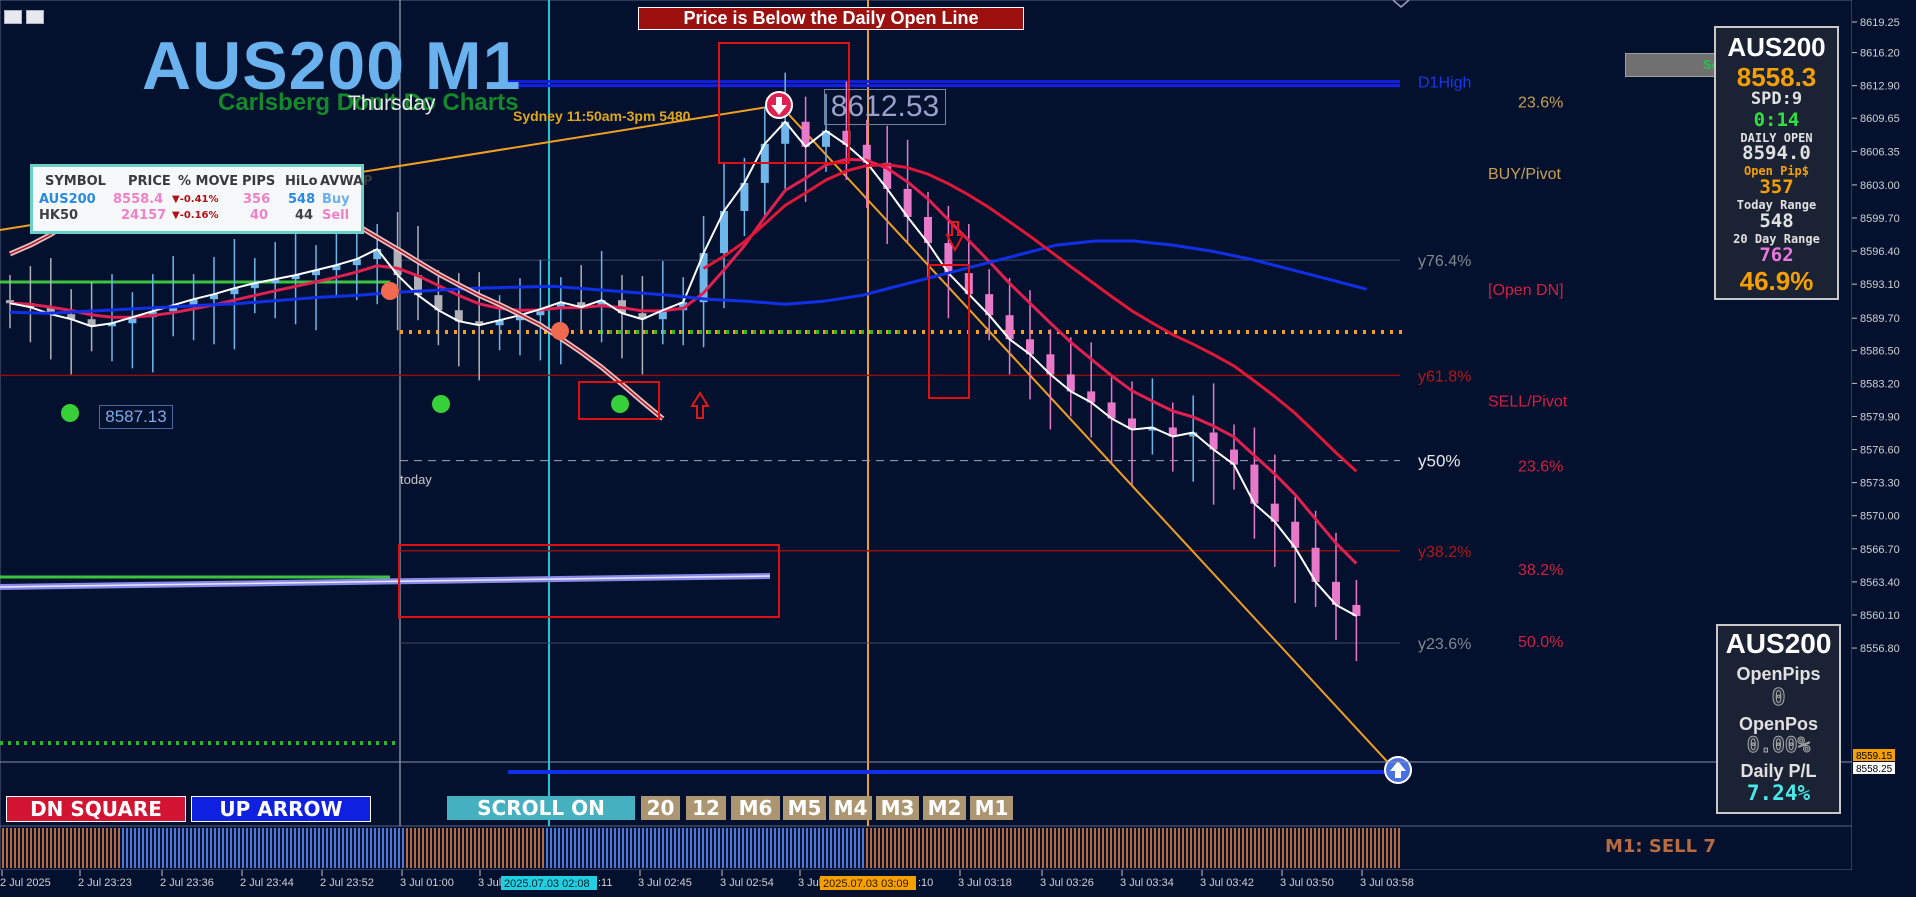 The height and width of the screenshot is (897, 1916). I want to click on watchlist-row-symbol: AUS200, so click(67, 199).